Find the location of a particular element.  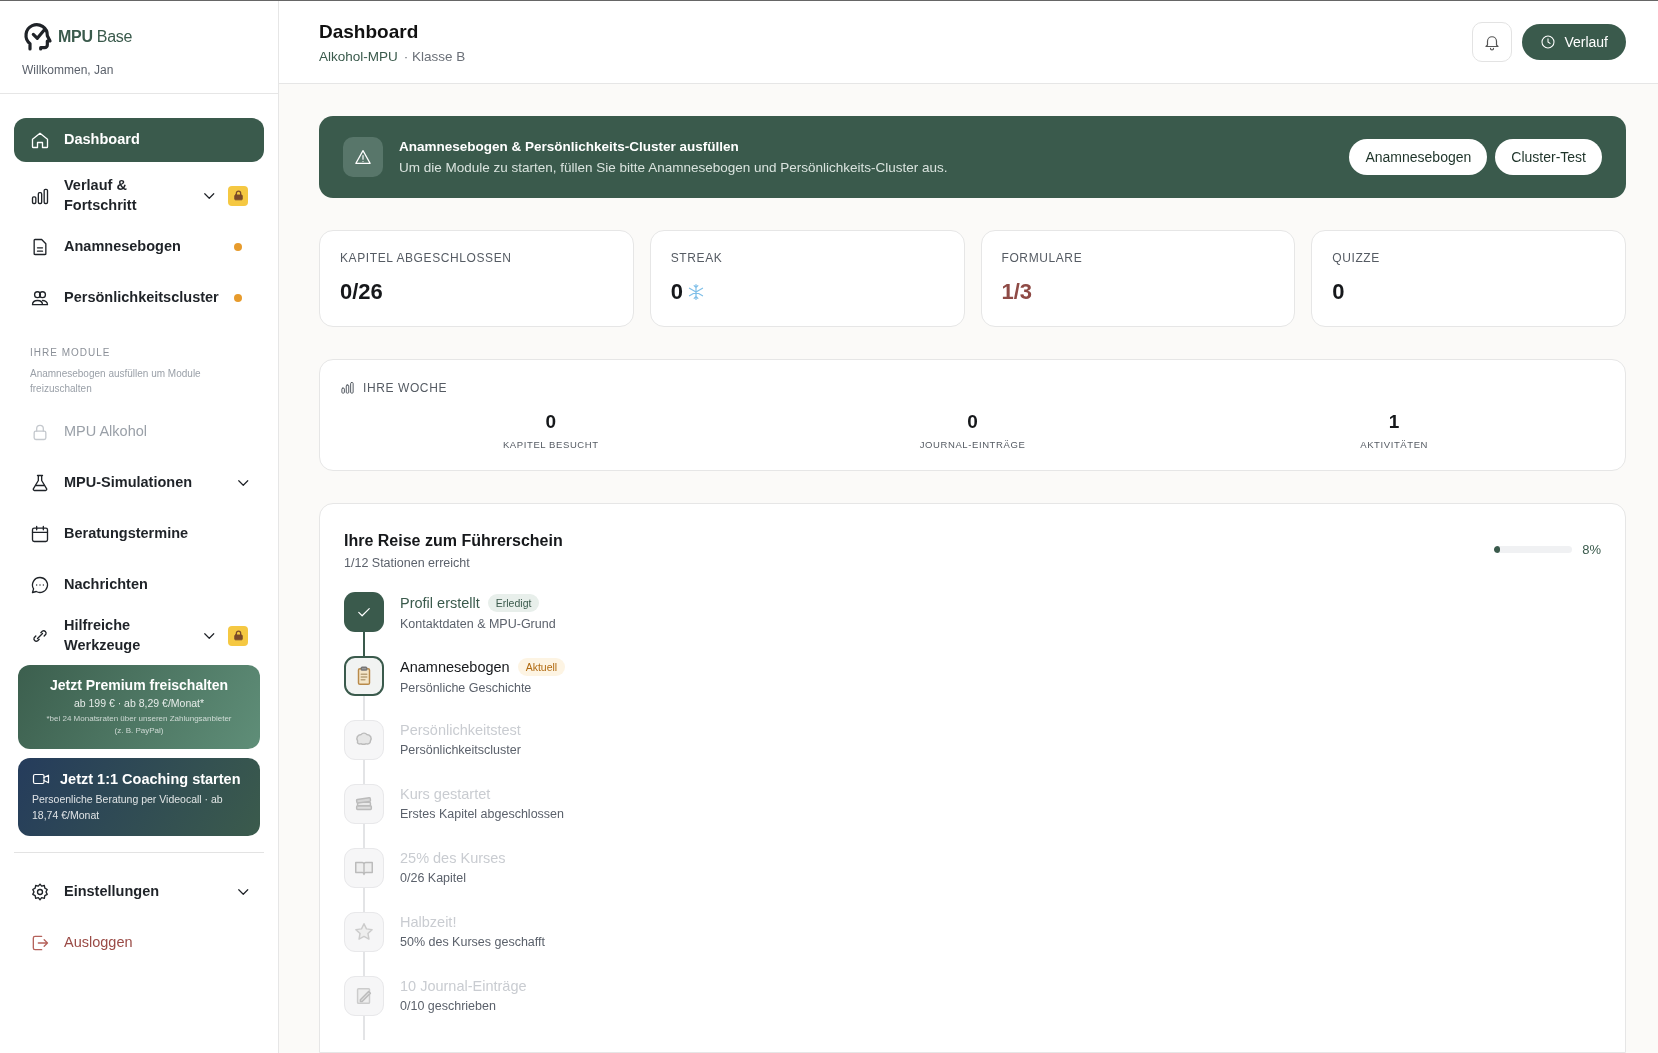

bell-icon is located at coordinates (1492, 42).